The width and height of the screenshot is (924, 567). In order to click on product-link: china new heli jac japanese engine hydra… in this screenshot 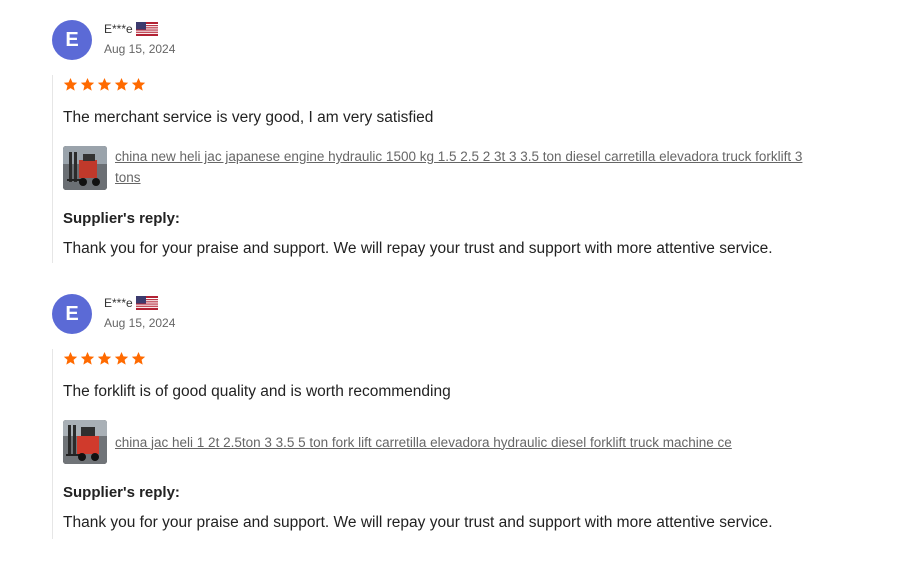, I will do `click(470, 167)`.